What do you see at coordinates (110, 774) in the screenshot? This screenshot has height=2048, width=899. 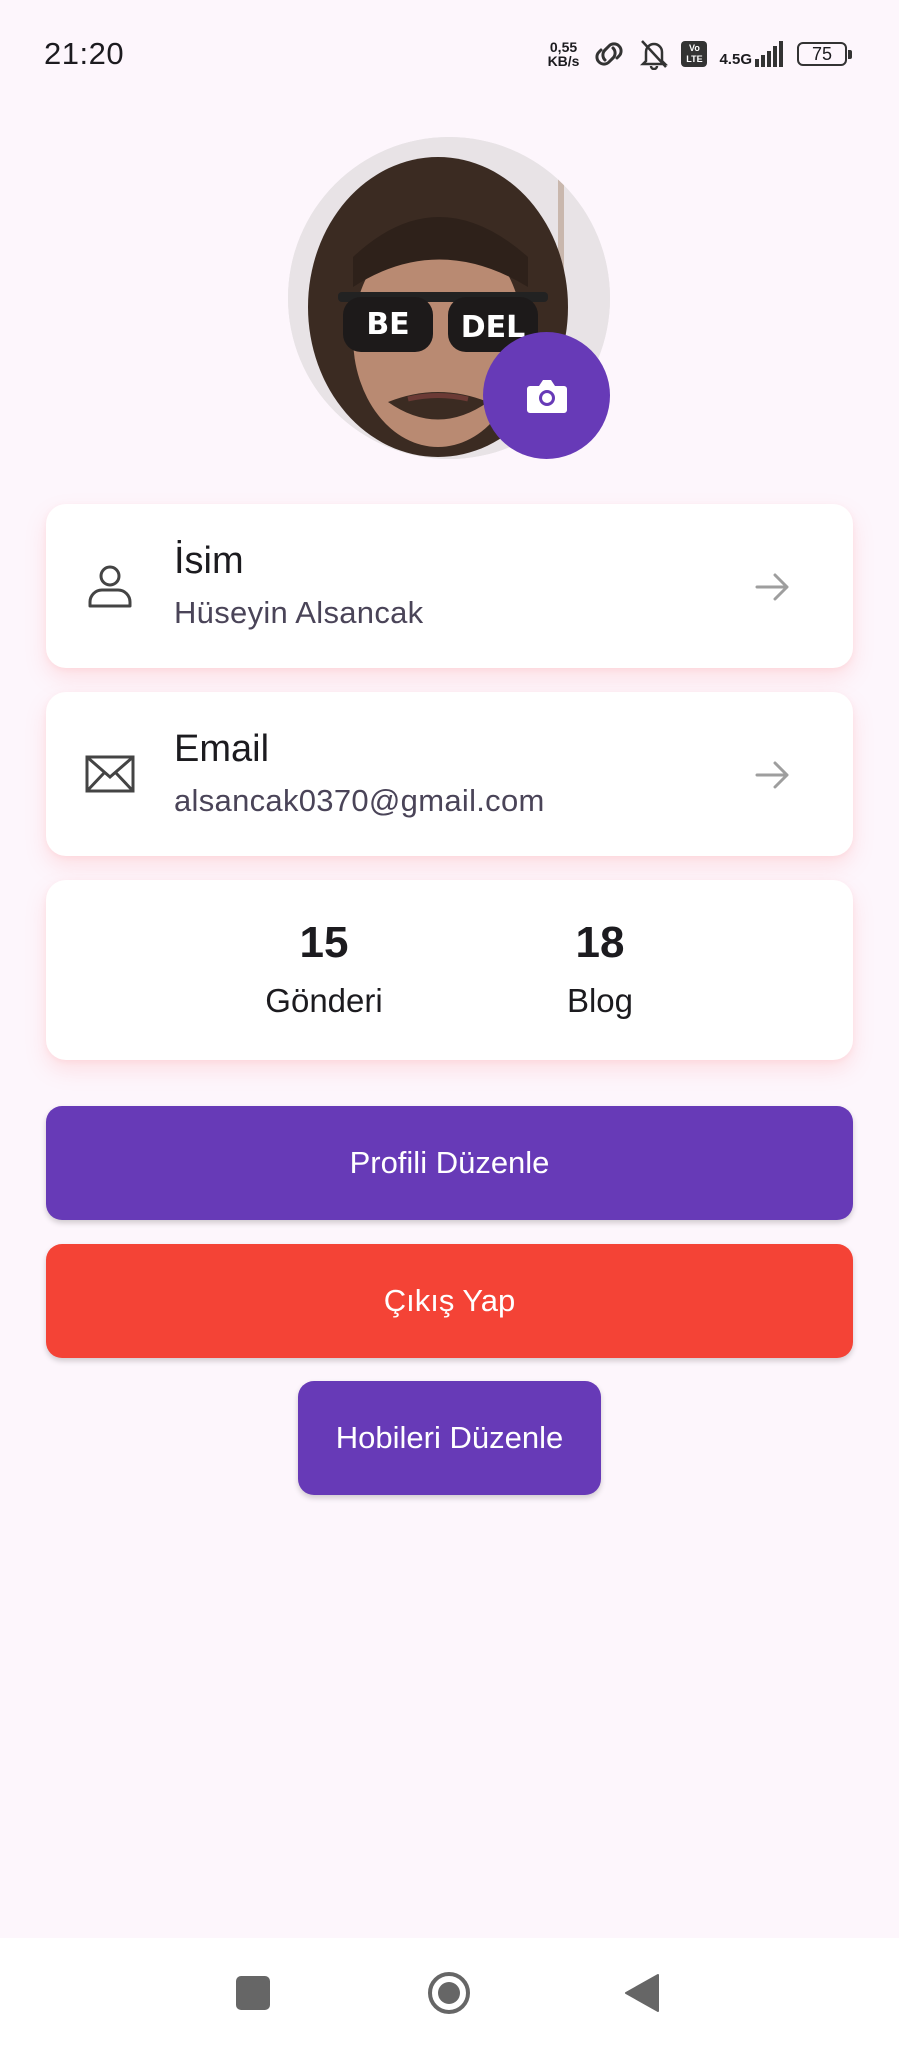 I see `mail-icon` at bounding box center [110, 774].